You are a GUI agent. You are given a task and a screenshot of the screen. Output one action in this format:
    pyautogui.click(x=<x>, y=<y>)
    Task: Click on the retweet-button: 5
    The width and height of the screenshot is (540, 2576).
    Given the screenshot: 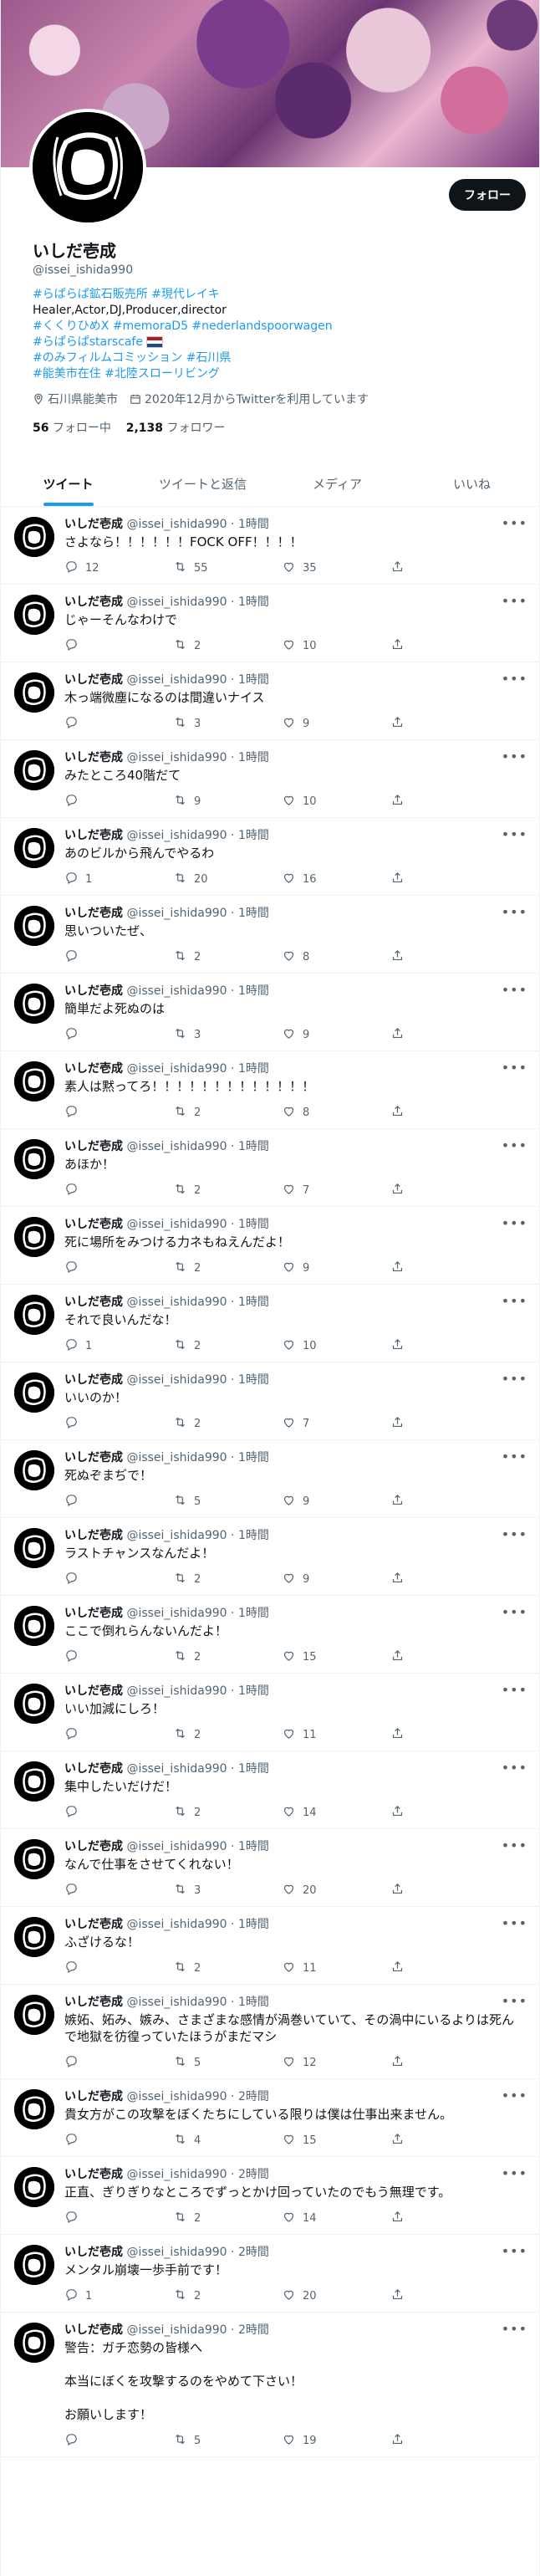 What is the action you would take?
    pyautogui.click(x=227, y=2063)
    